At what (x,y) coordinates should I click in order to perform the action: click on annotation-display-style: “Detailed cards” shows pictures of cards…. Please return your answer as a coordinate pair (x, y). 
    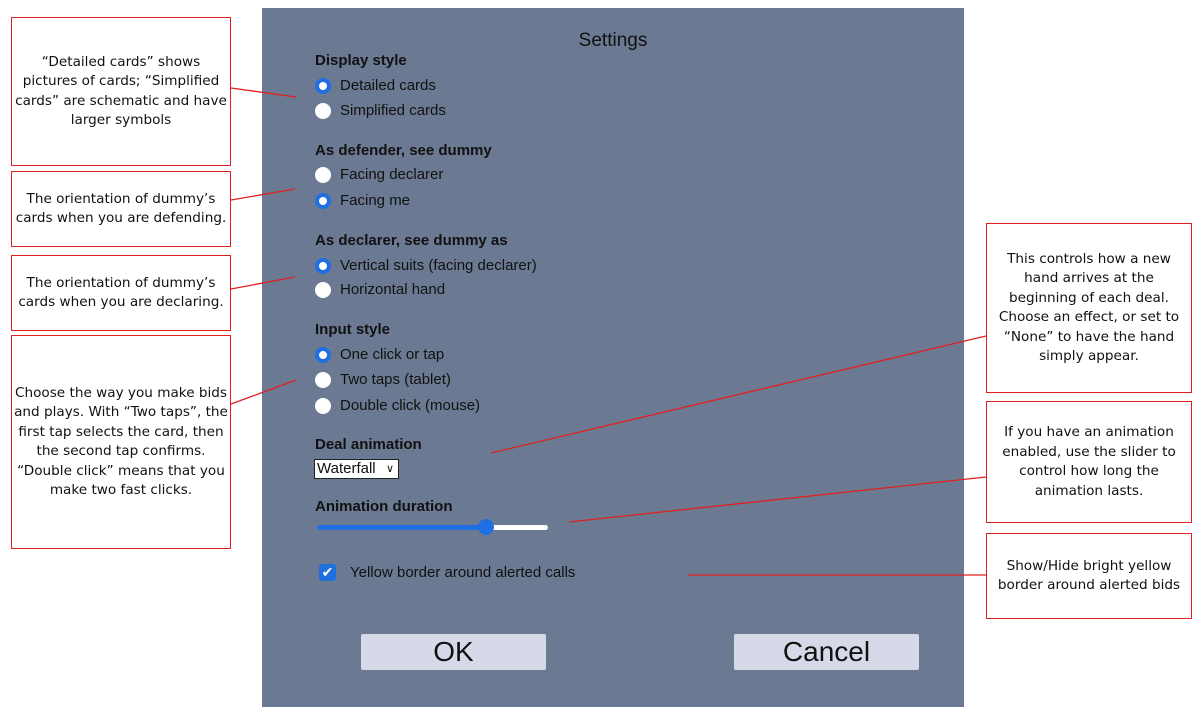
    Looking at the image, I should click on (121, 91).